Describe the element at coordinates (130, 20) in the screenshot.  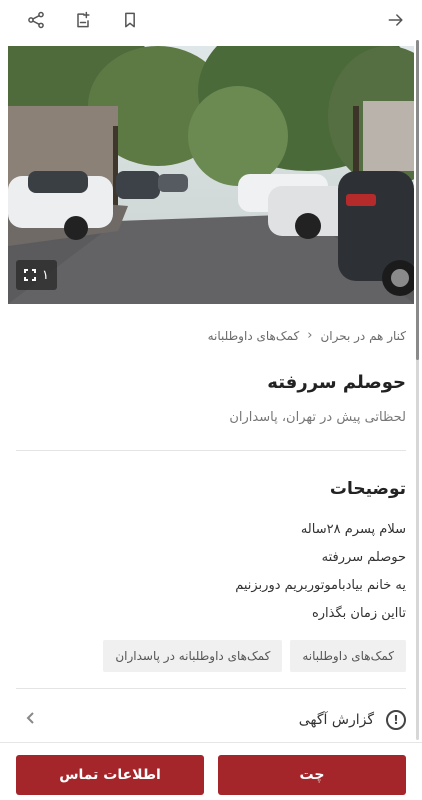
I see `bookmark-icon` at that location.